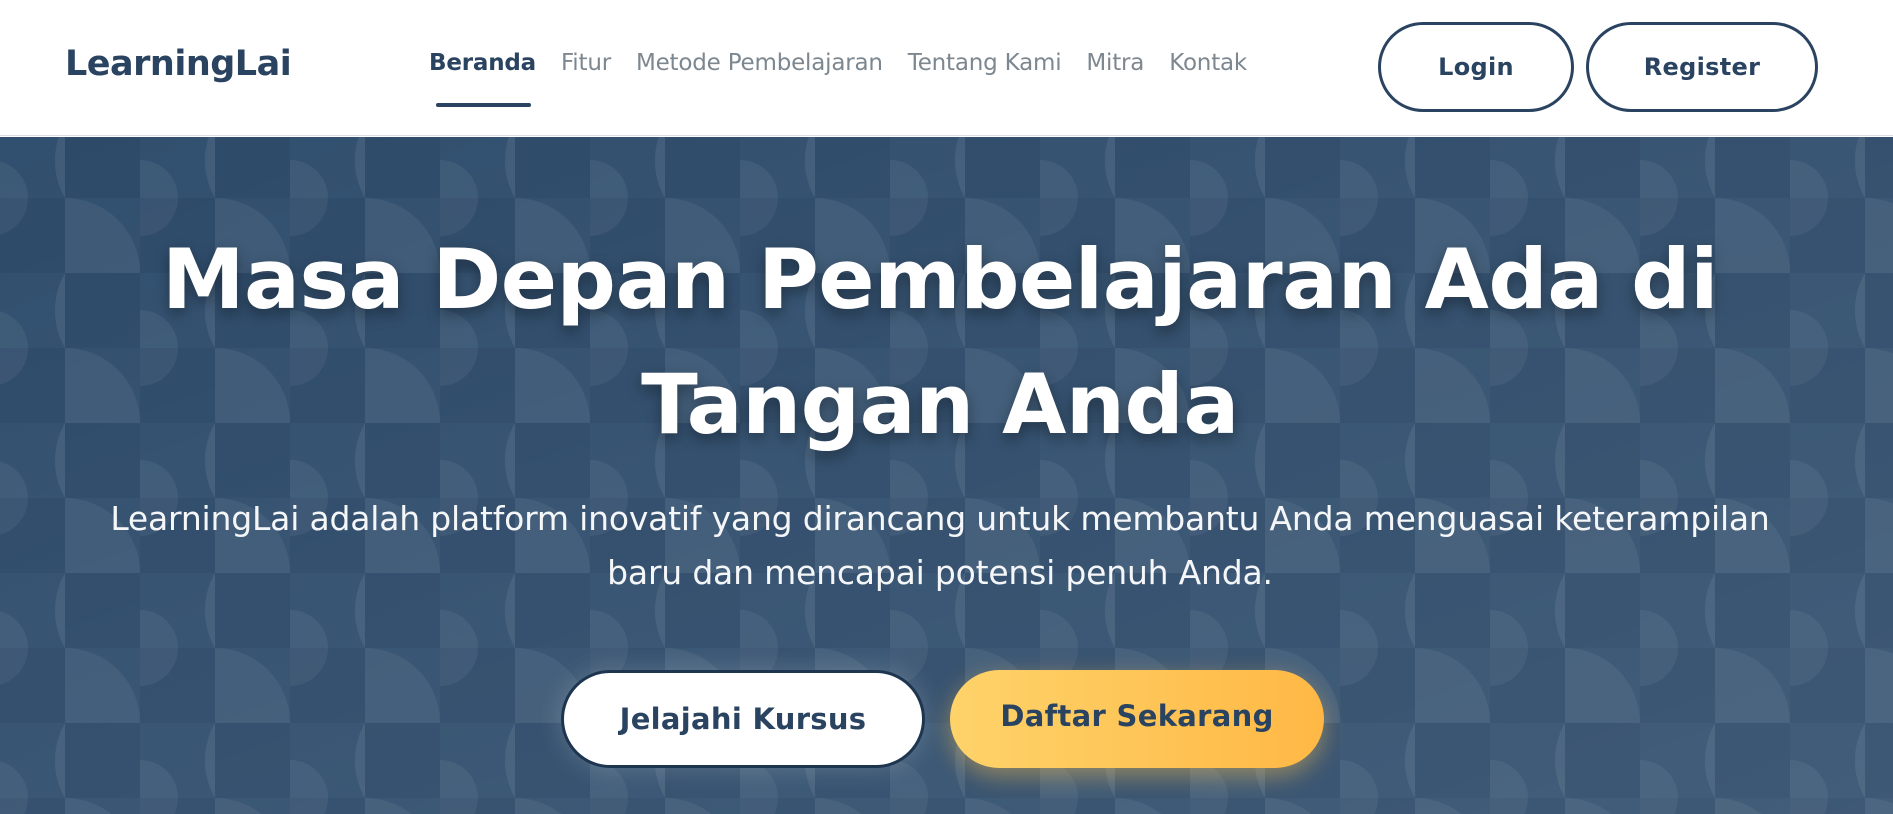 This screenshot has width=1893, height=814. Describe the element at coordinates (1476, 67) in the screenshot. I see `login-button: Login` at that location.